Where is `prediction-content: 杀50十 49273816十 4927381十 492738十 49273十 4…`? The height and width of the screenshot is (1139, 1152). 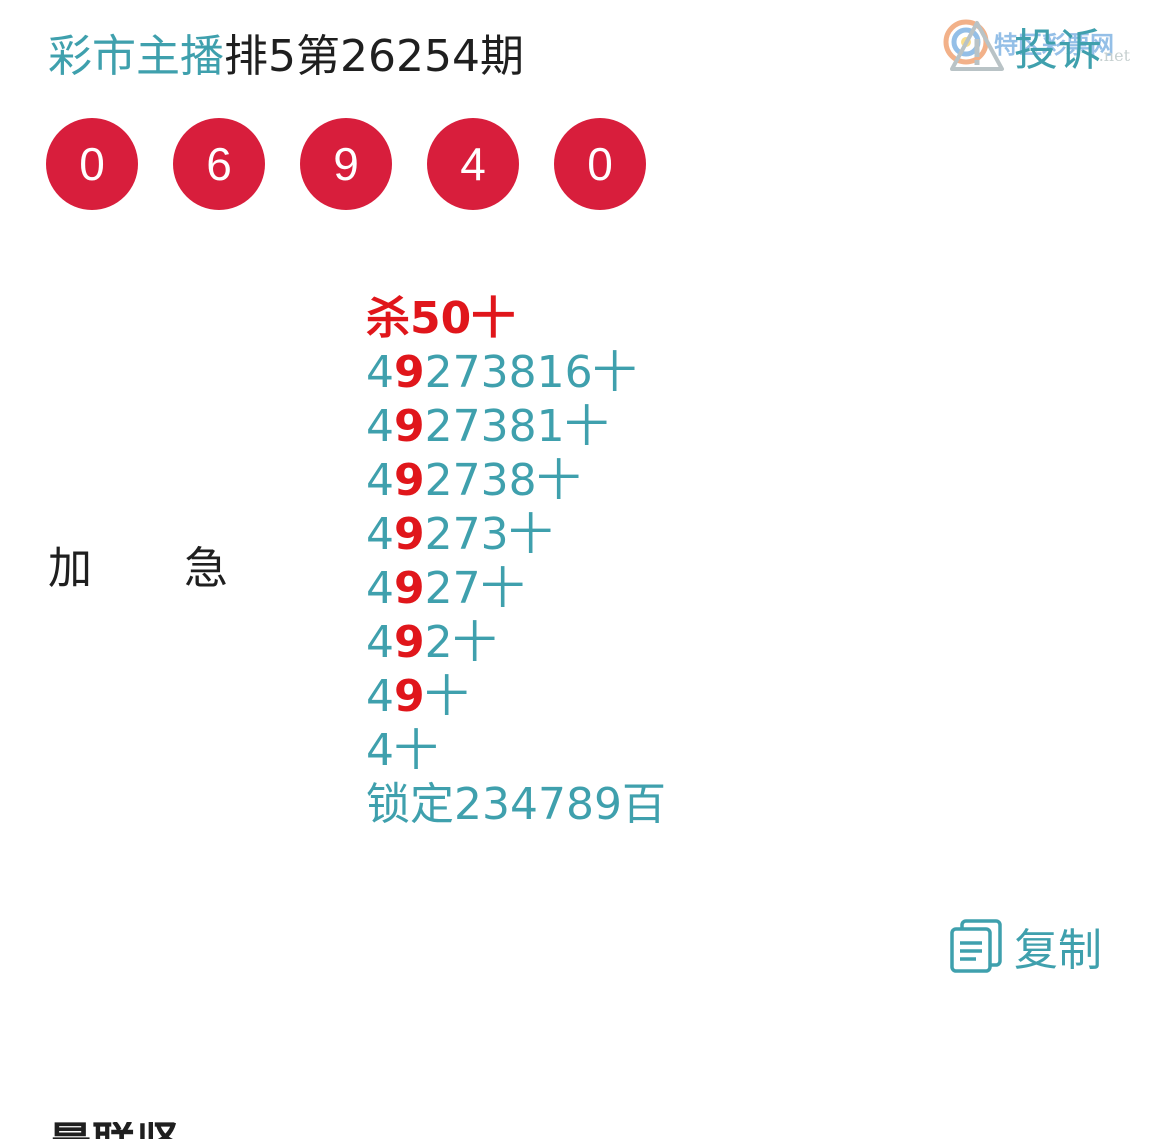
prediction-content: 杀50十 49273816十 4927381十 492738十 49273十 4… is located at coordinates (516, 562).